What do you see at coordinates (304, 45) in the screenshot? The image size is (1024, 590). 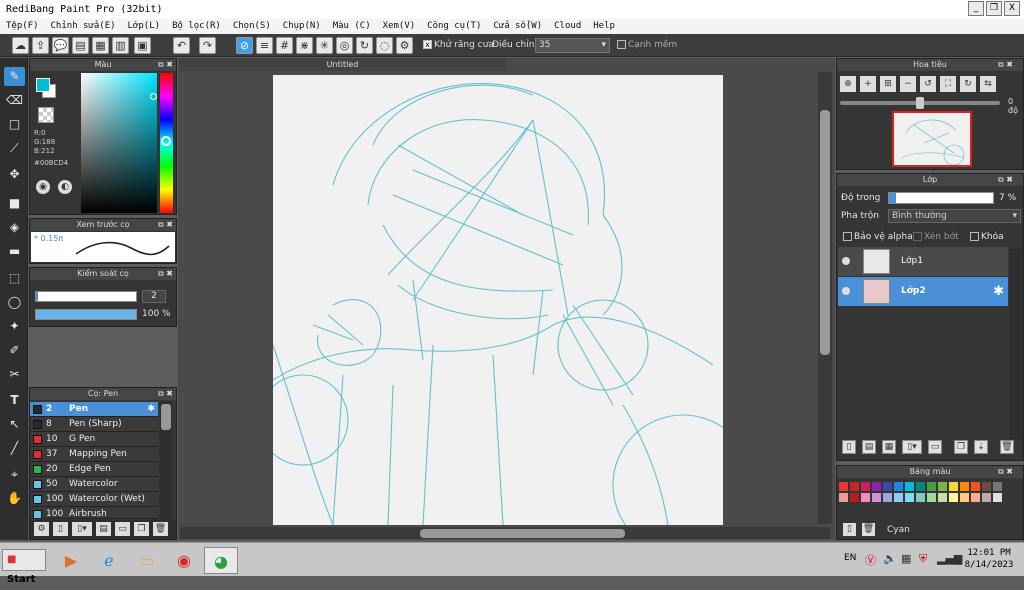 I see `snap-vanishing-icon: ⋇` at bounding box center [304, 45].